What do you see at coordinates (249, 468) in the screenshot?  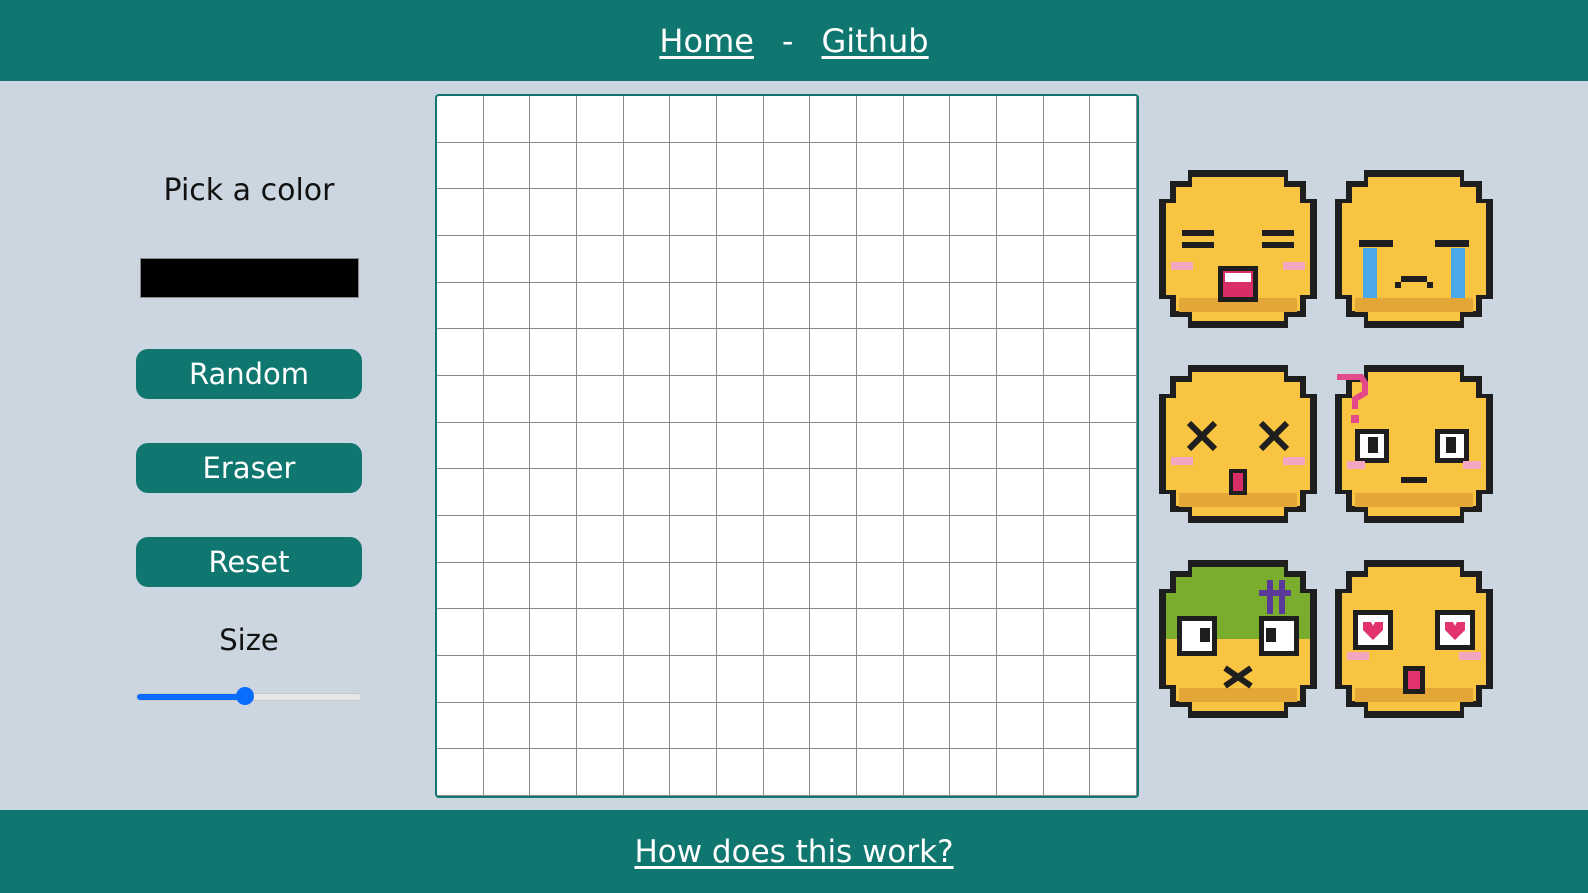 I see `eraser-button: Eraser` at bounding box center [249, 468].